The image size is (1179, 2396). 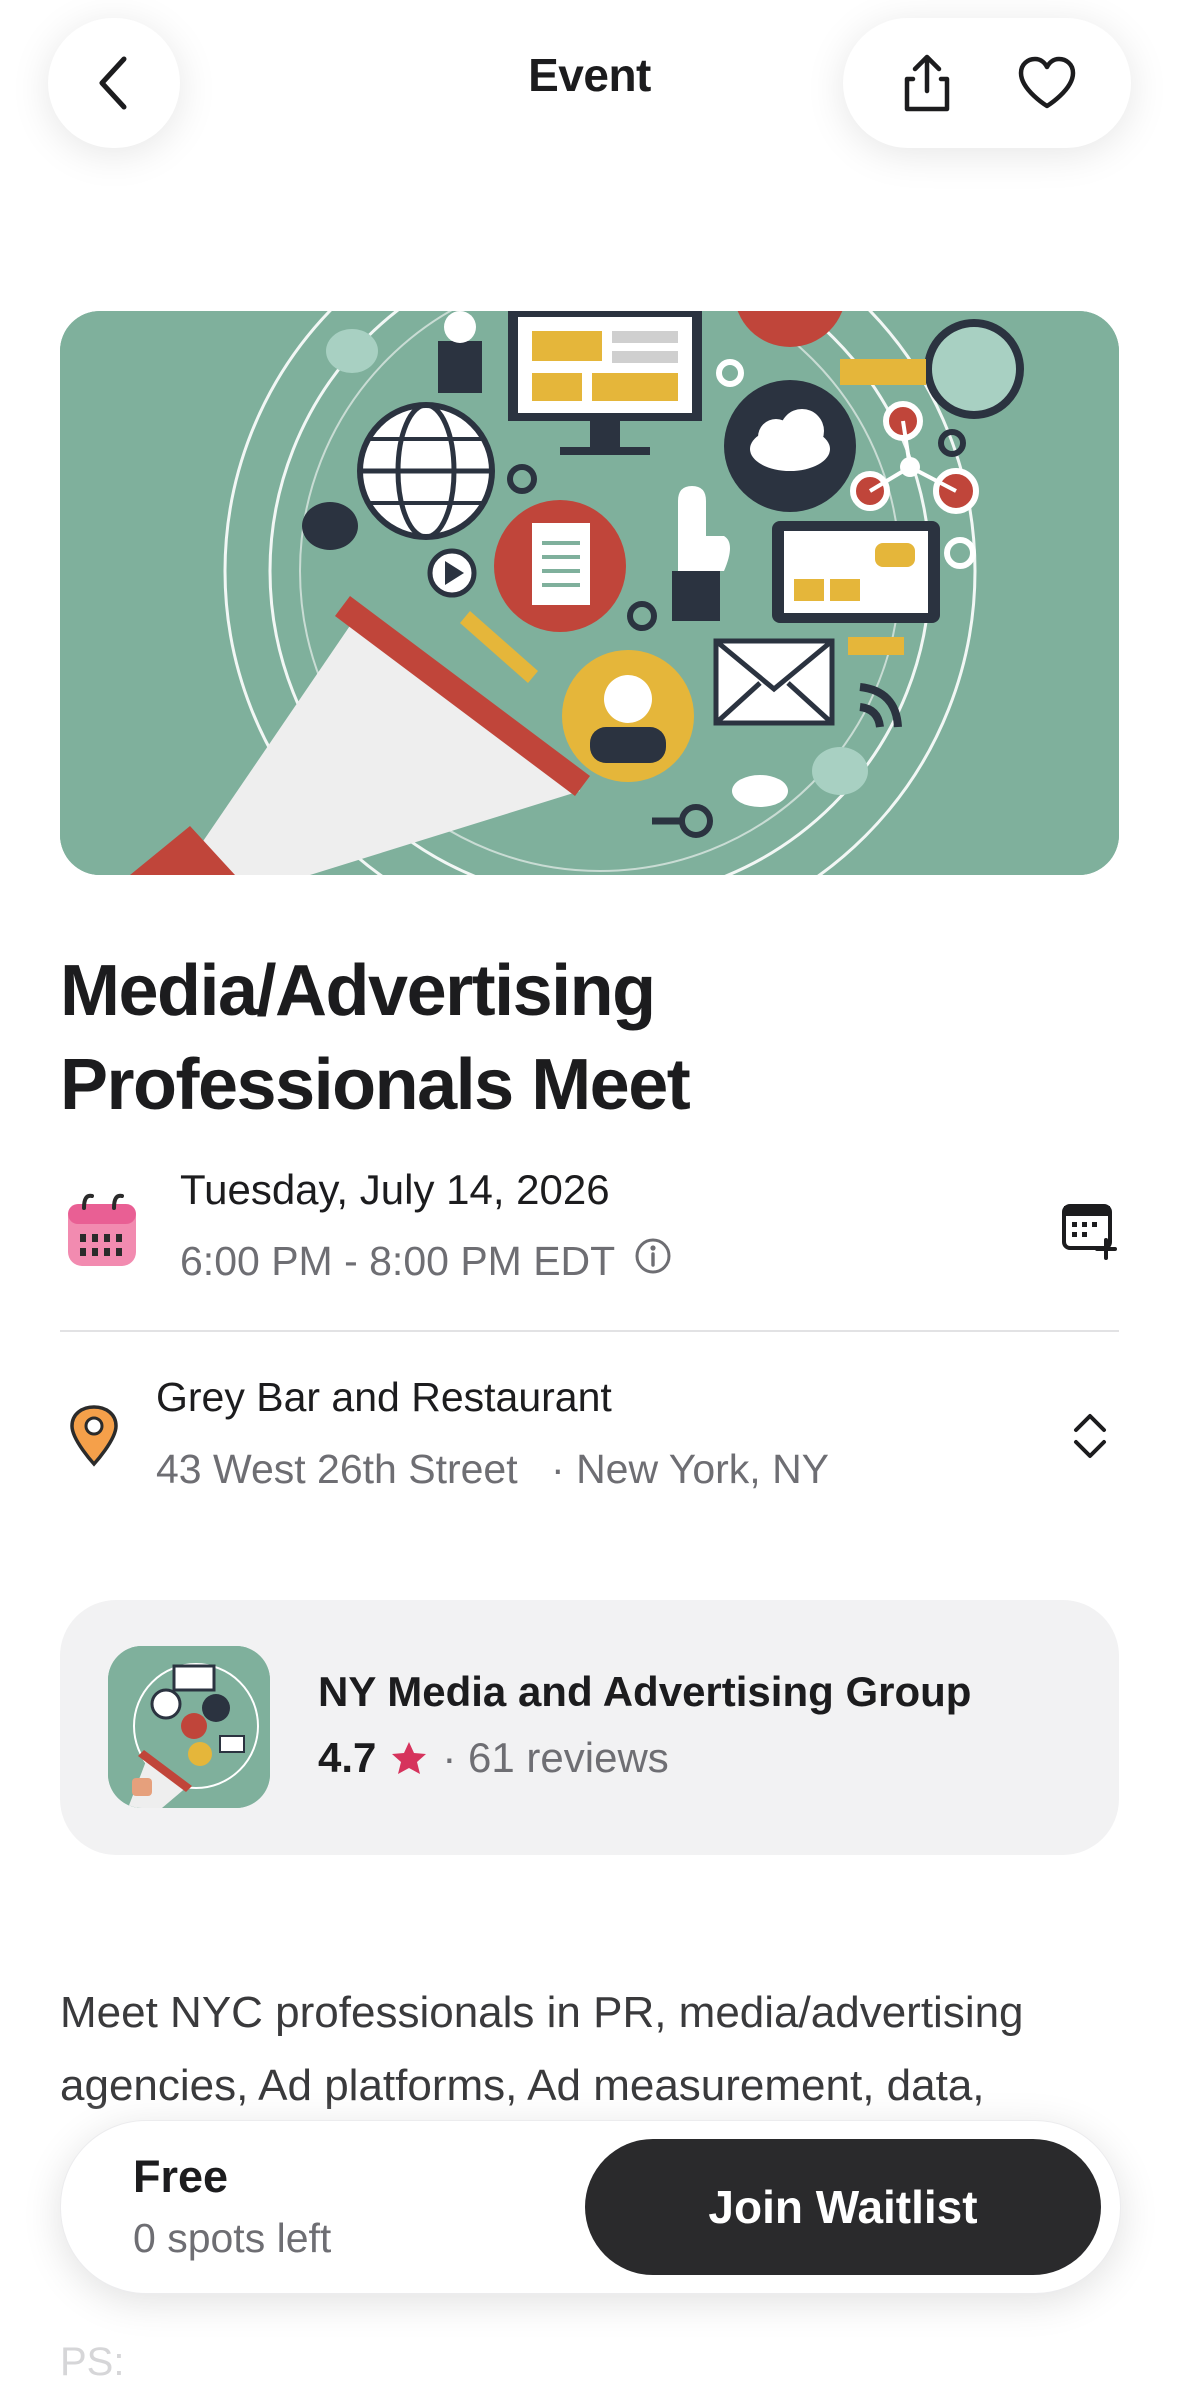 I want to click on event-title-line2: Professionals Meet, so click(x=375, y=1085).